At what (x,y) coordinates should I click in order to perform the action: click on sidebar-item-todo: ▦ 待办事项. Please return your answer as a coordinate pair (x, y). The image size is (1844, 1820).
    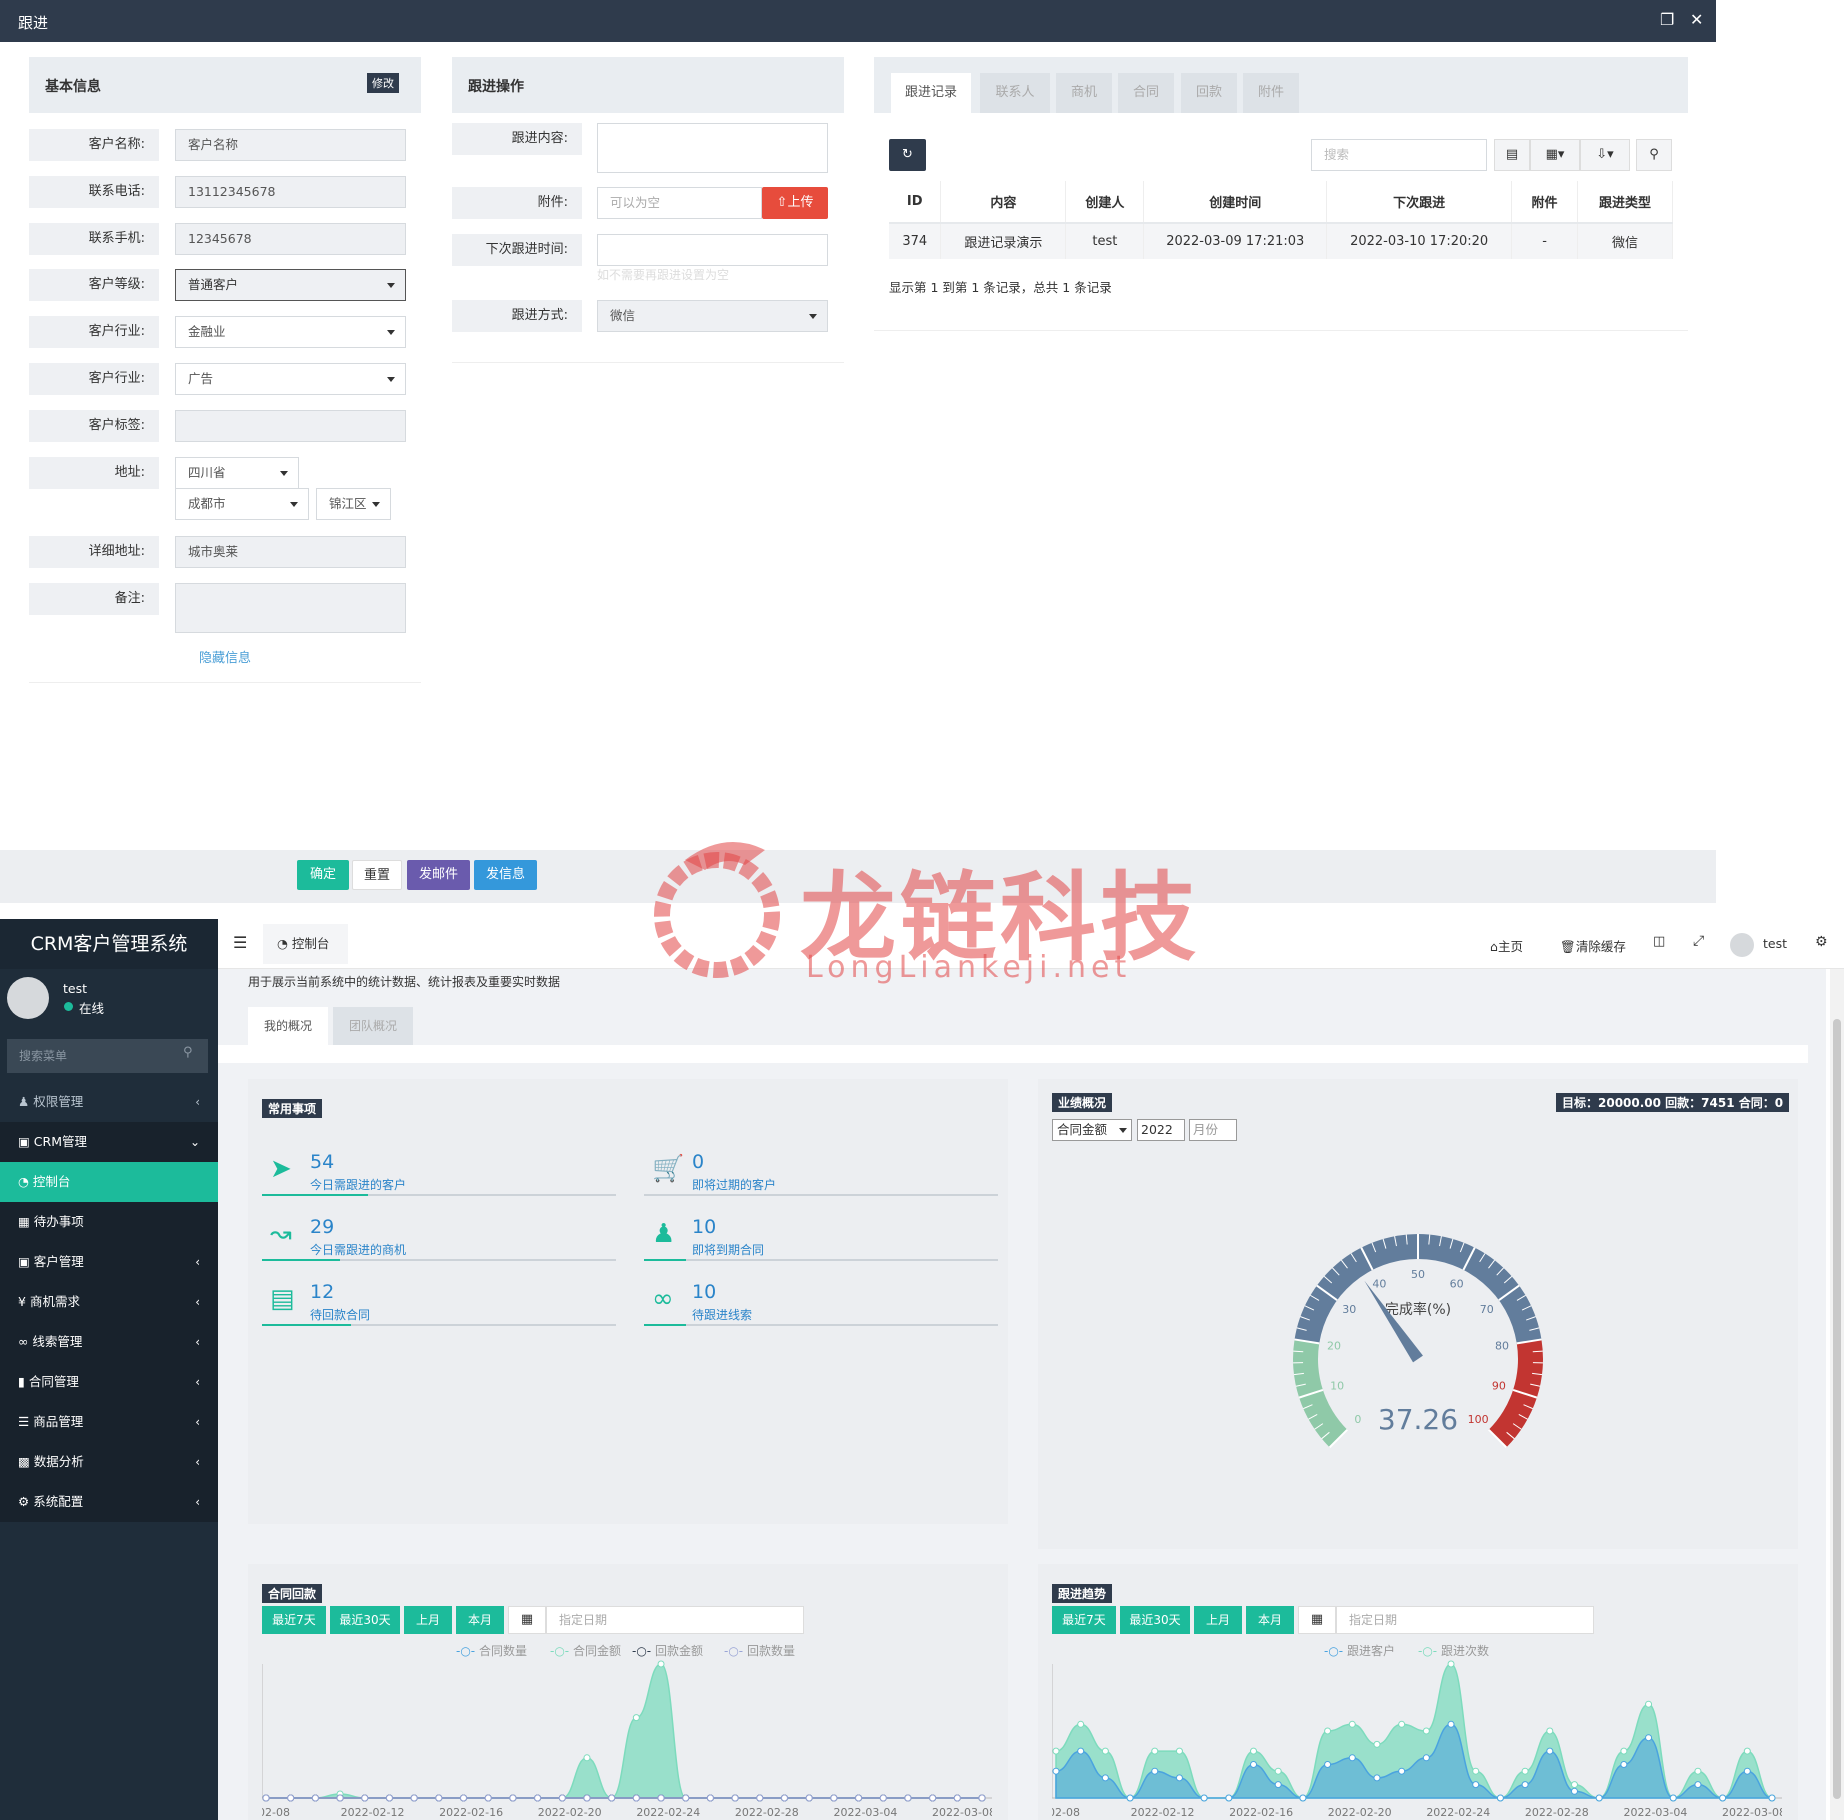
    Looking at the image, I should click on (109, 1222).